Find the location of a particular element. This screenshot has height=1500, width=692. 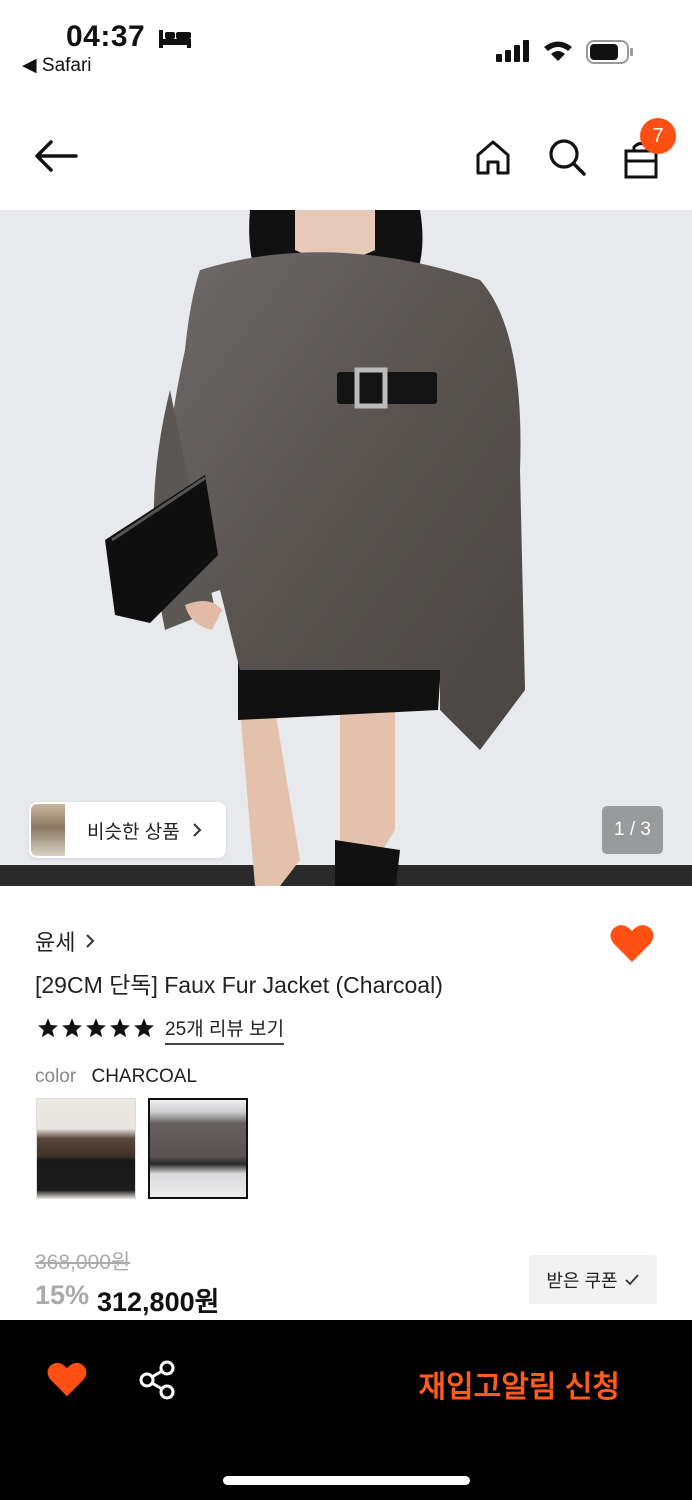

coupon-label: 받은 쿠폰 is located at coordinates (582, 1280).